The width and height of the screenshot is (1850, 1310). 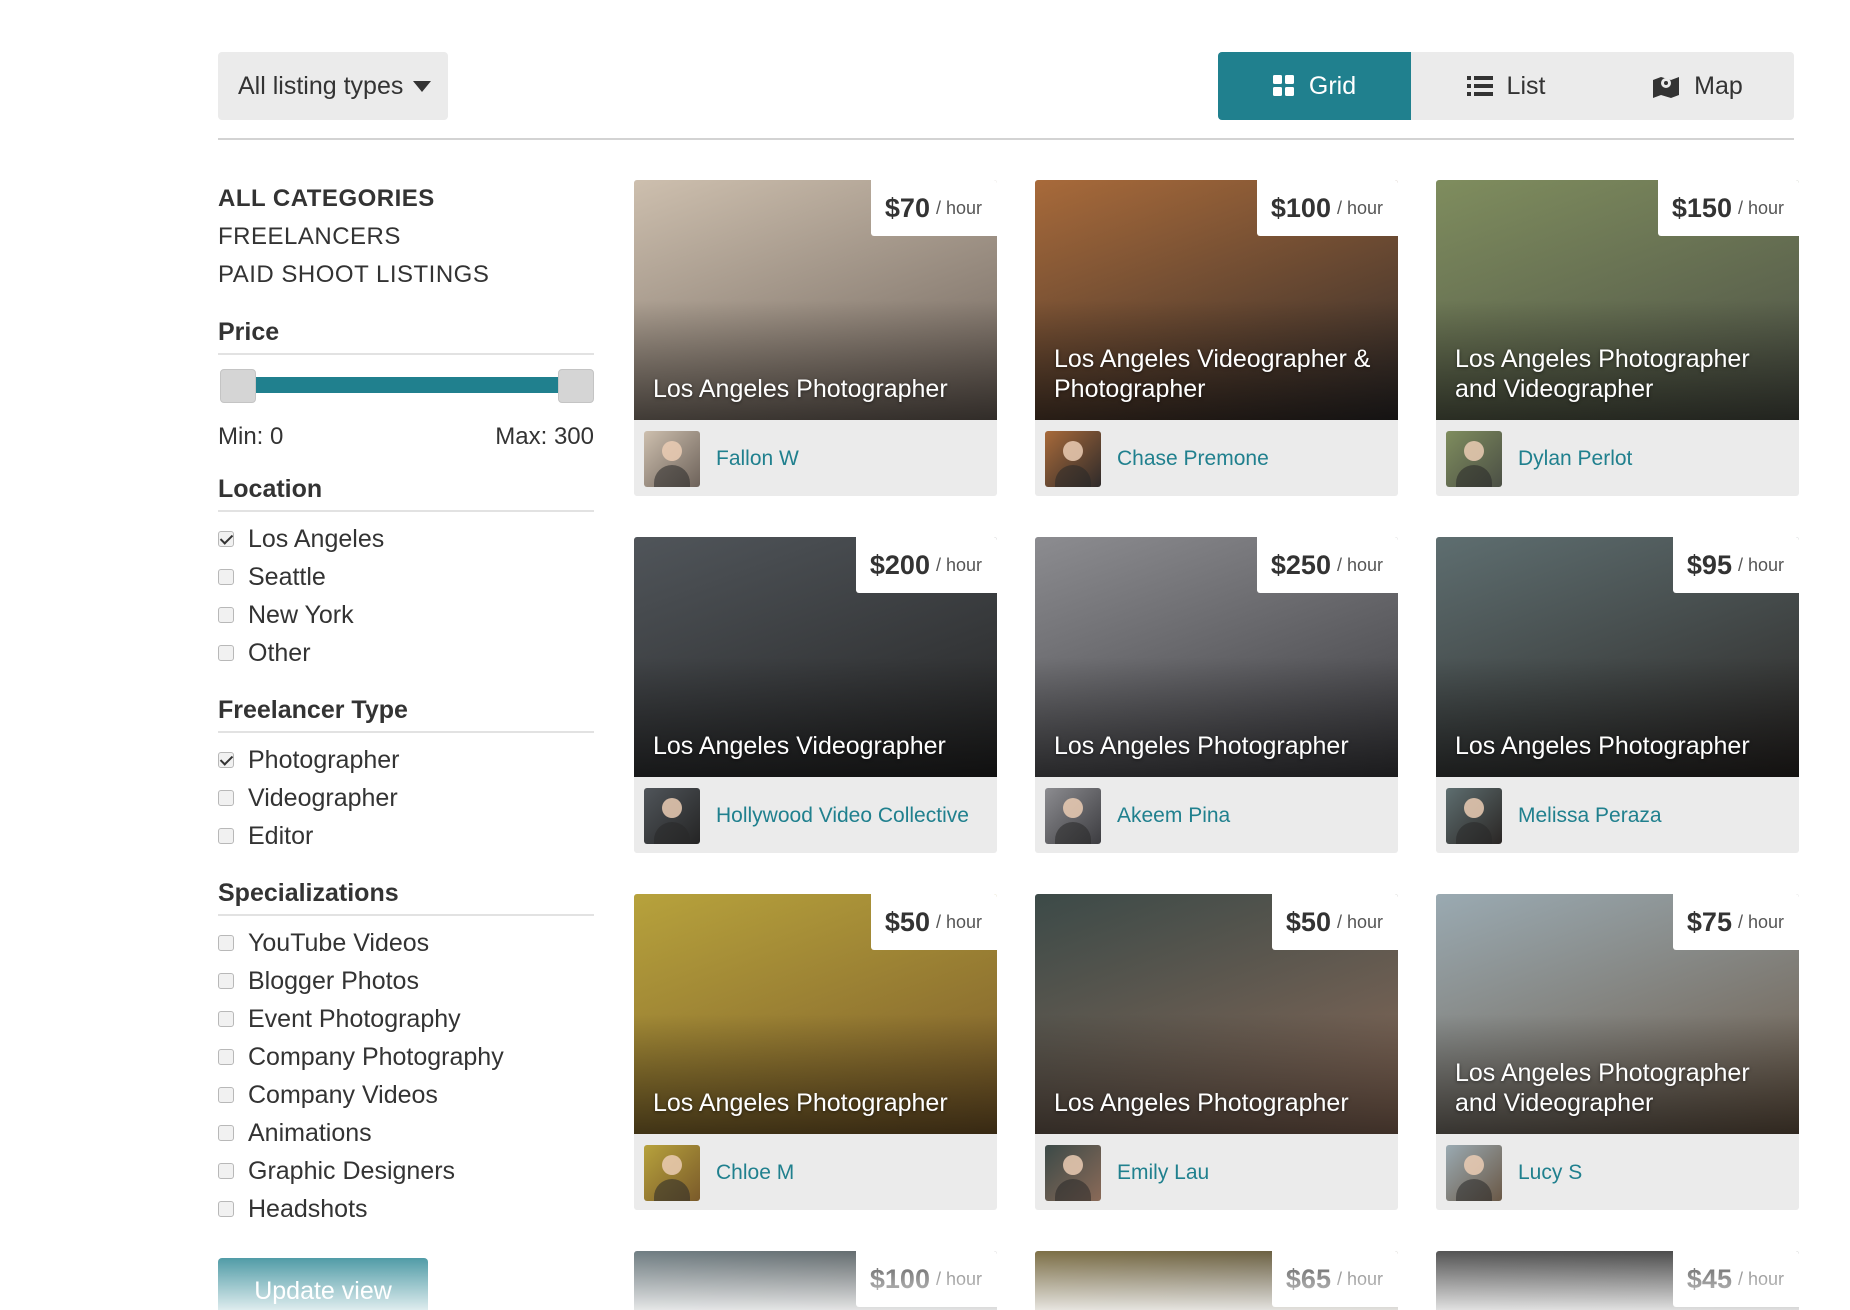 I want to click on author-name-link: Chase Premone, so click(x=1193, y=459).